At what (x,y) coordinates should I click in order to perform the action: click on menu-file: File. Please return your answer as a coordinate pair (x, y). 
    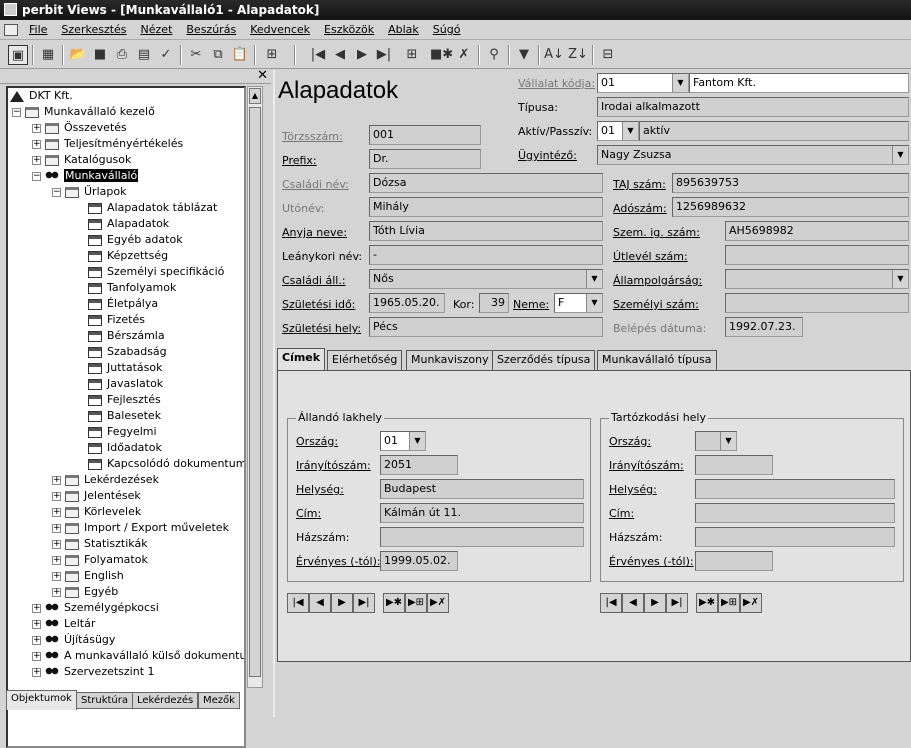
    Looking at the image, I should click on (38, 30).